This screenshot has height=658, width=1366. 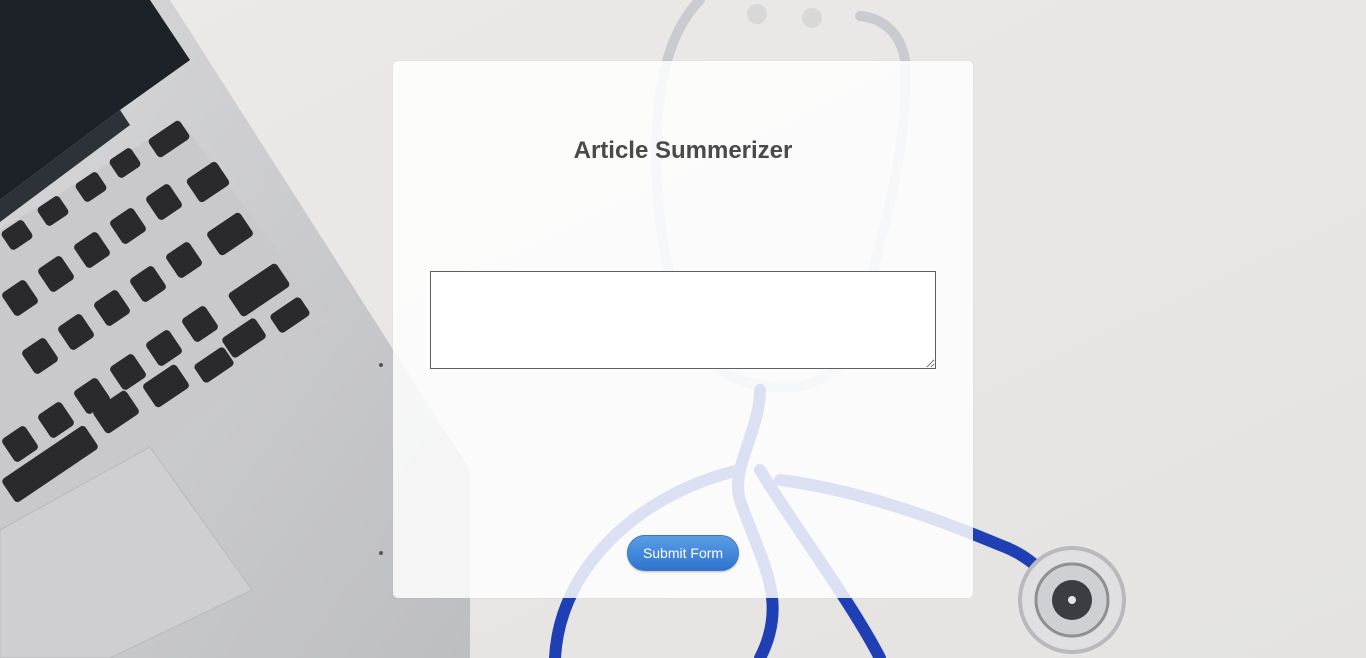 I want to click on page-title: Article Summerizer, so click(x=683, y=150).